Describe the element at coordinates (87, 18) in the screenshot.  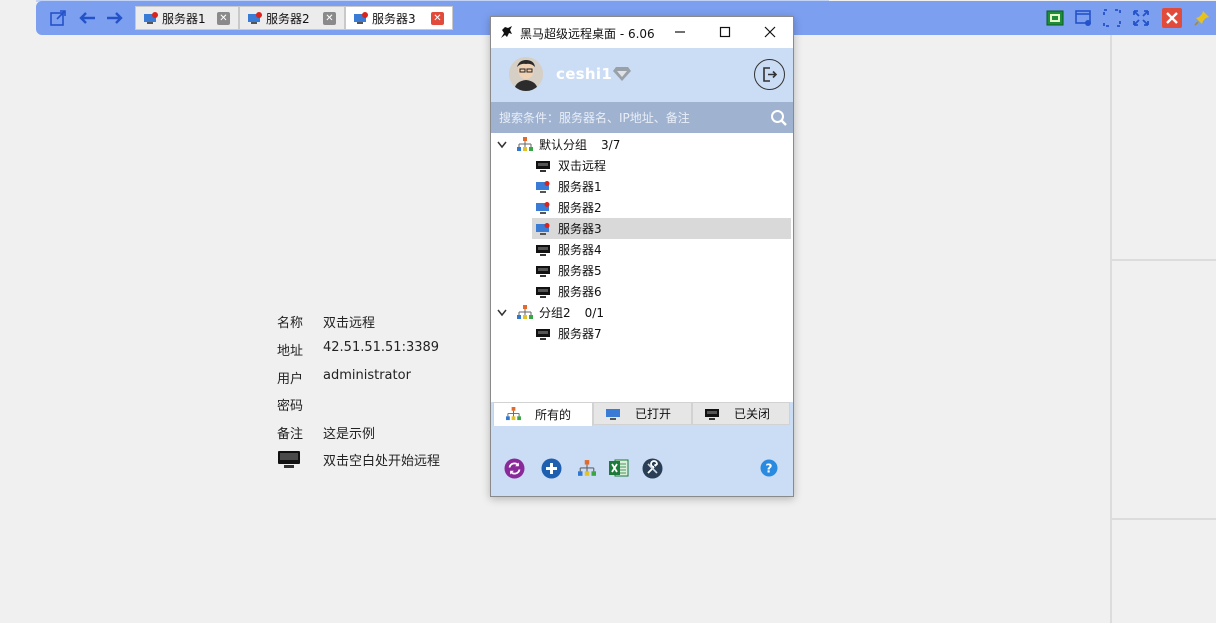
I see `back-arrow-icon` at that location.